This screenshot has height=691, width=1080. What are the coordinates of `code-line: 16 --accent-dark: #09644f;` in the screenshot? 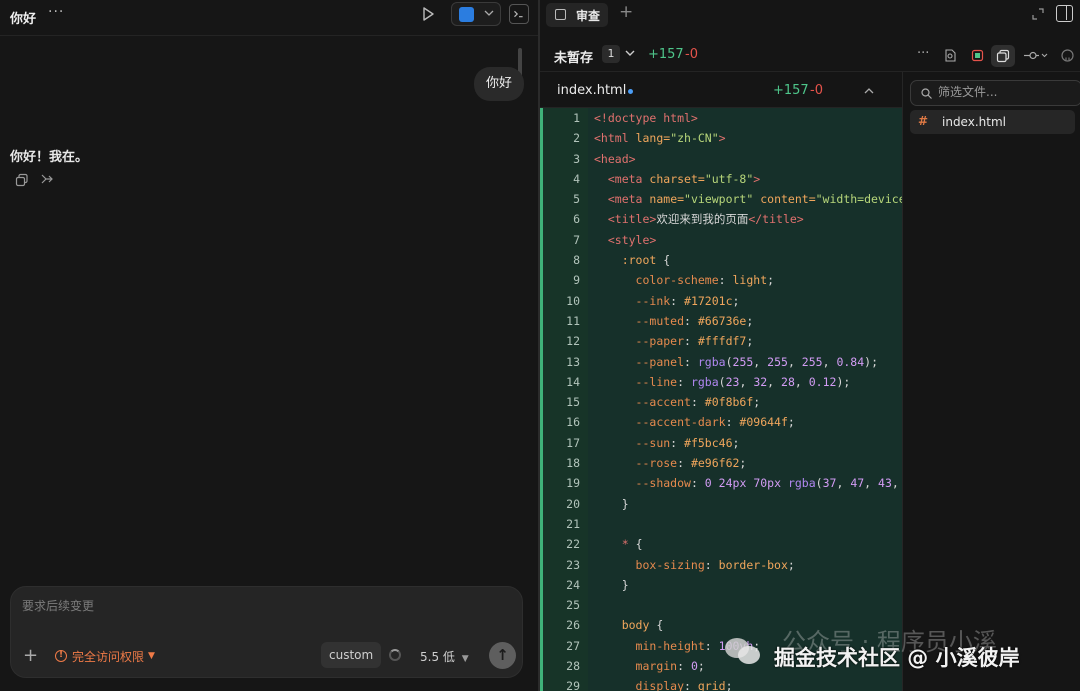 It's located at (722, 422).